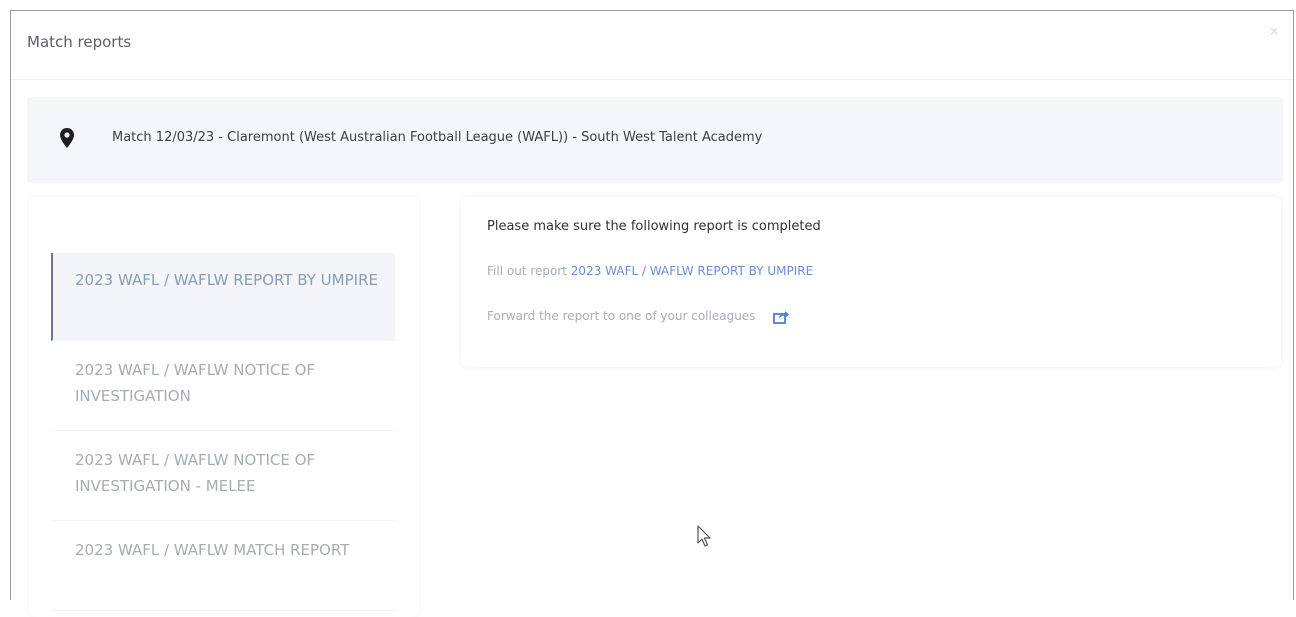 The height and width of the screenshot is (617, 1296). What do you see at coordinates (704, 536) in the screenshot?
I see `mouse-cursor-icon` at bounding box center [704, 536].